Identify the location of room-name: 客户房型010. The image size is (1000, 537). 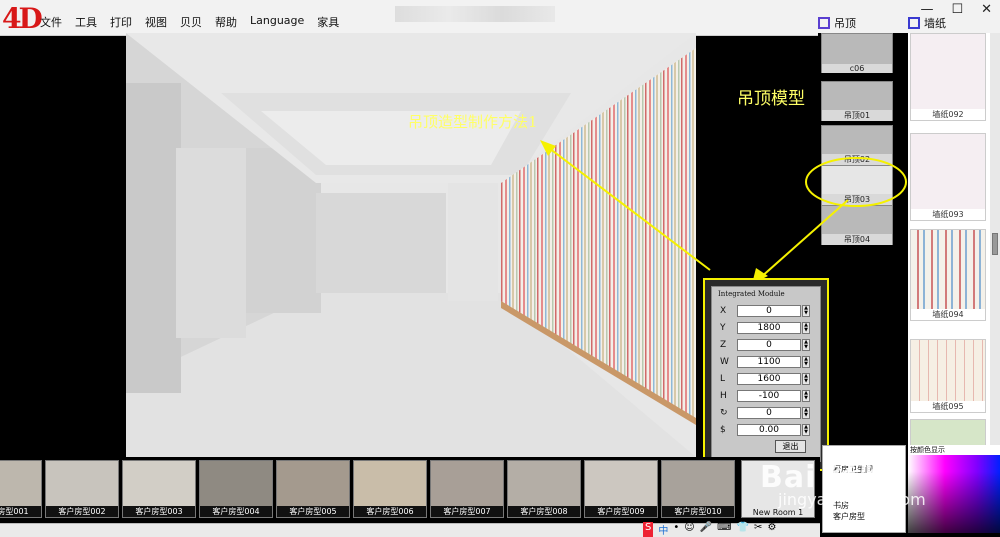
(698, 511).